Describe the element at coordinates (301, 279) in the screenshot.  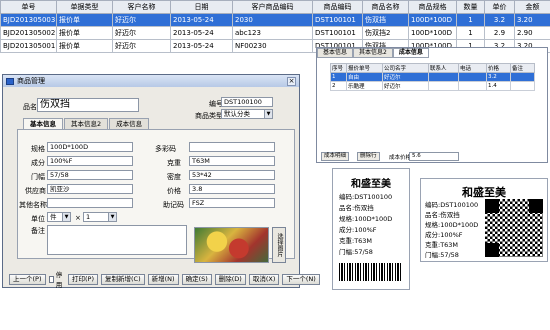
I see `next-button: 下一个(N)` at that location.